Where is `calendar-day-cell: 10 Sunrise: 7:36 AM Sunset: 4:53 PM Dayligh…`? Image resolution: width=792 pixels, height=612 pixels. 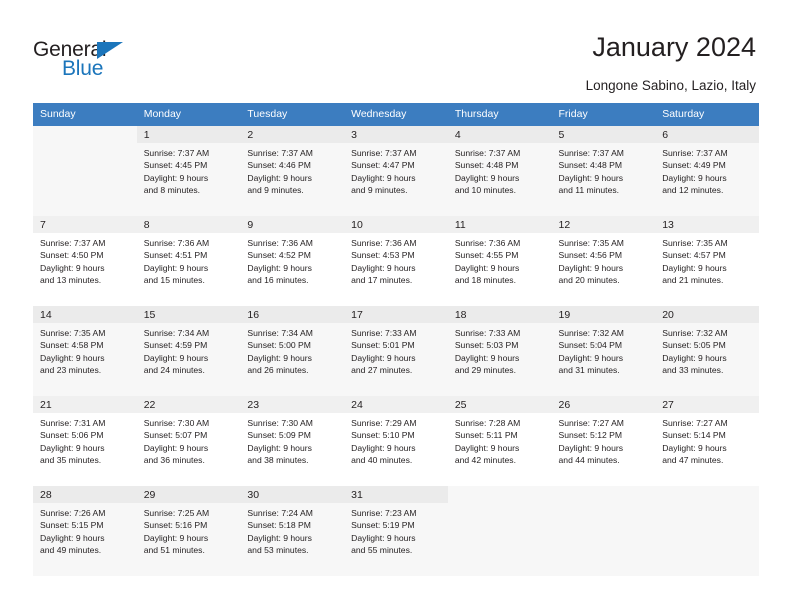 calendar-day-cell: 10 Sunrise: 7:36 AM Sunset: 4:53 PM Dayligh… is located at coordinates (396, 261).